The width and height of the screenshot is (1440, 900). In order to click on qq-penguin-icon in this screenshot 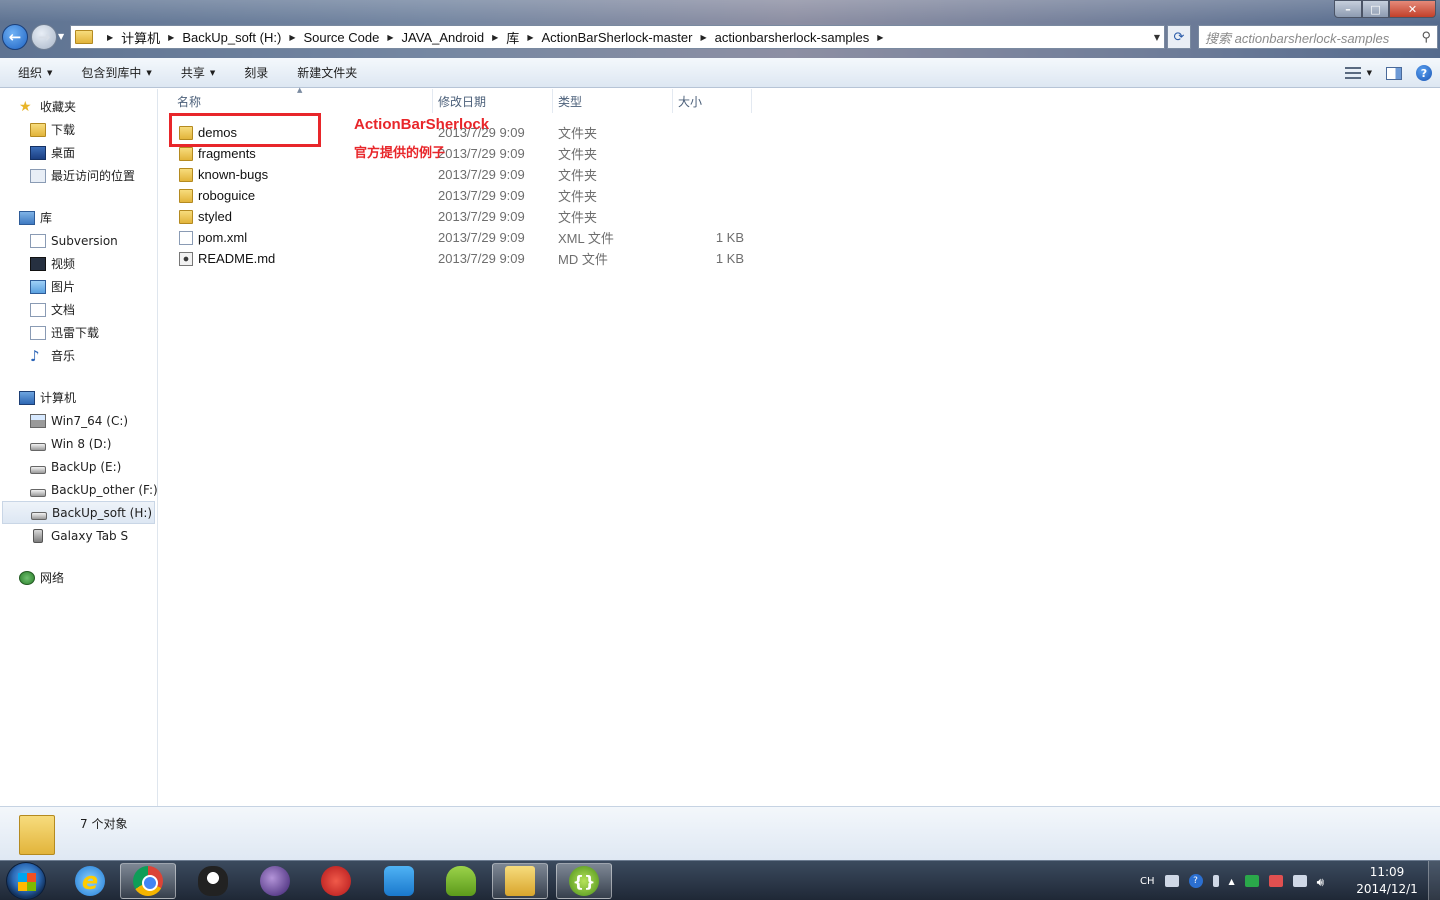, I will do `click(213, 881)`.